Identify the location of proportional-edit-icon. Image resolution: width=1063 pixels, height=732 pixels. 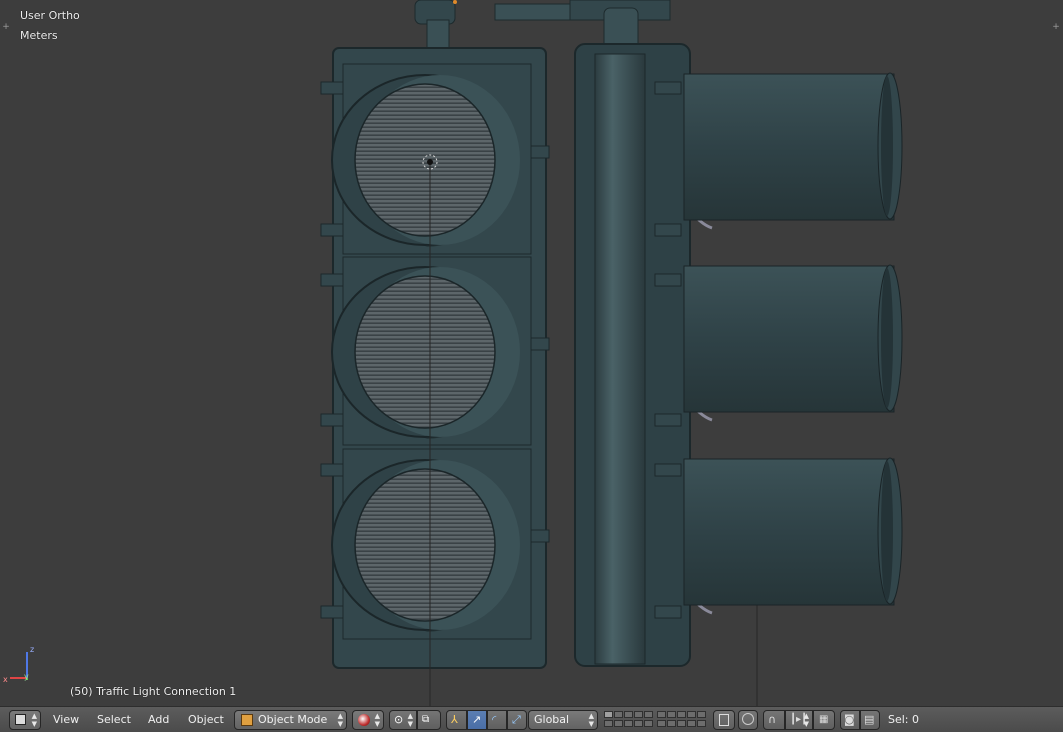
(748, 719).